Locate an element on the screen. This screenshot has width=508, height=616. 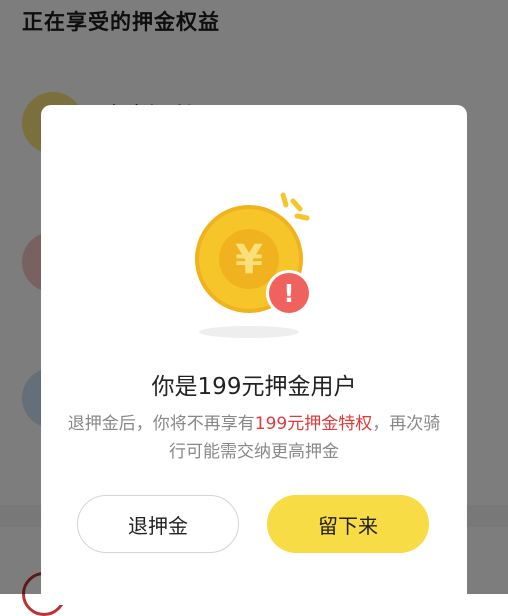
dialog-message: 退押金后，你将不再享有199元押金特权，再次骑行可能需交纳更高押金 is located at coordinates (254, 438).